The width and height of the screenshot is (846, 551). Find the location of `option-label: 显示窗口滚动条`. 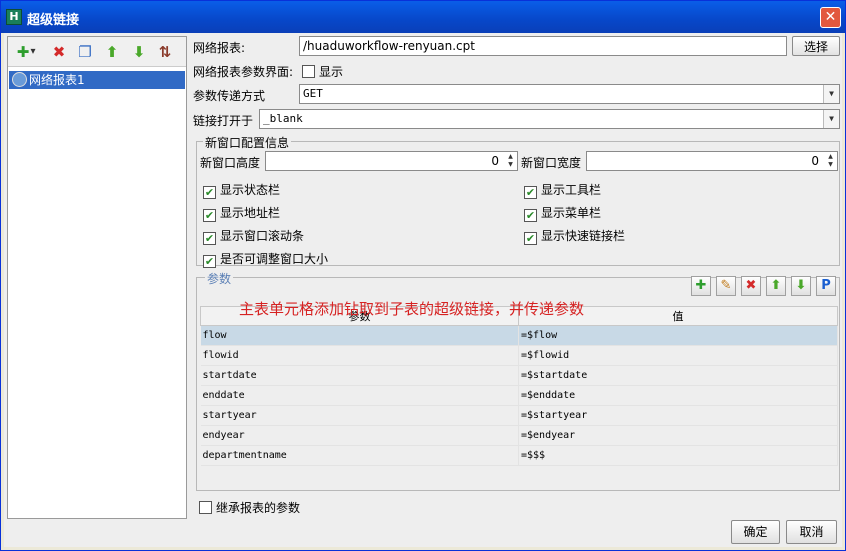

option-label: 显示窗口滚动条 is located at coordinates (262, 236).